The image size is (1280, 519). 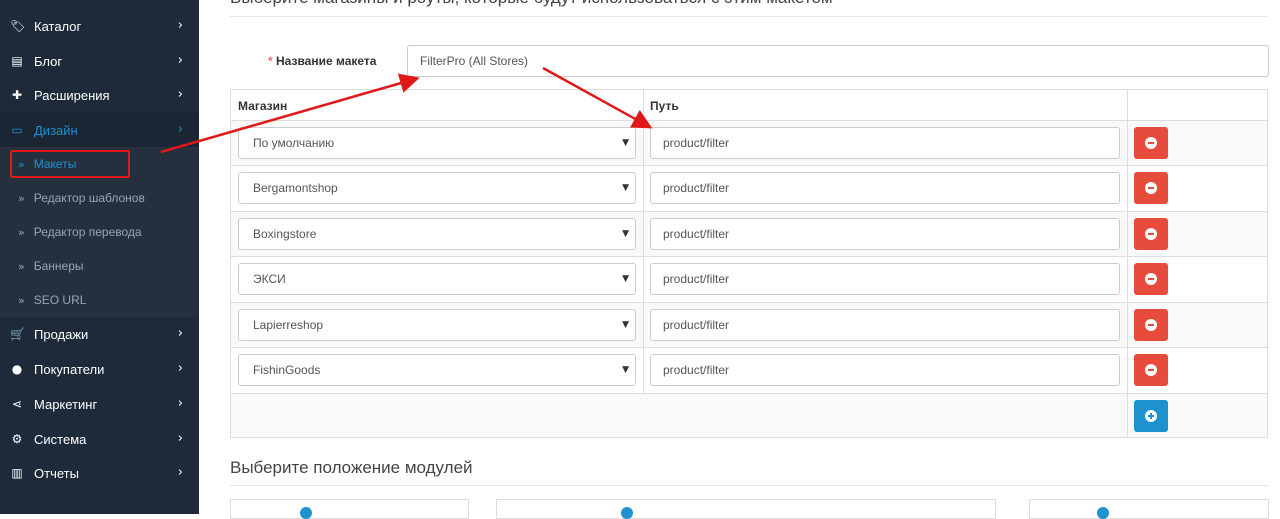 What do you see at coordinates (349, 509) in the screenshot?
I see `module-panel-left` at bounding box center [349, 509].